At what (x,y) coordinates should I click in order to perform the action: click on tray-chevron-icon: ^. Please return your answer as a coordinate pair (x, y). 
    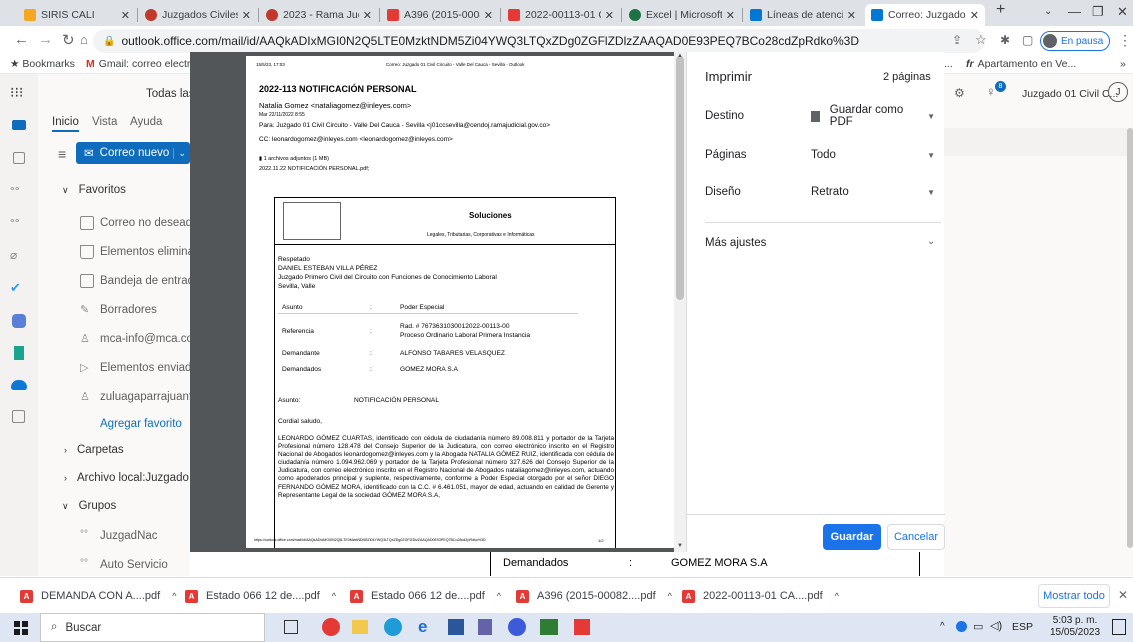
    Looking at the image, I should click on (942, 626).